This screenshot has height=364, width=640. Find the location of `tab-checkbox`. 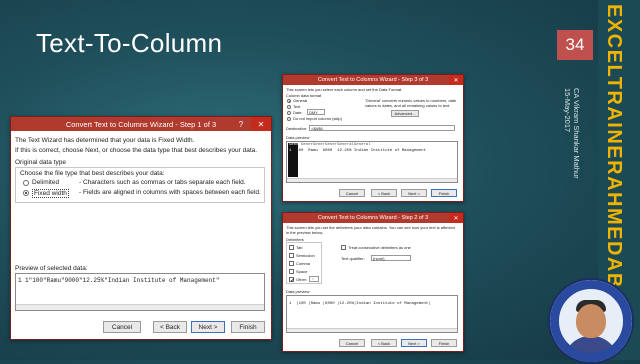

tab-checkbox is located at coordinates (291, 247).